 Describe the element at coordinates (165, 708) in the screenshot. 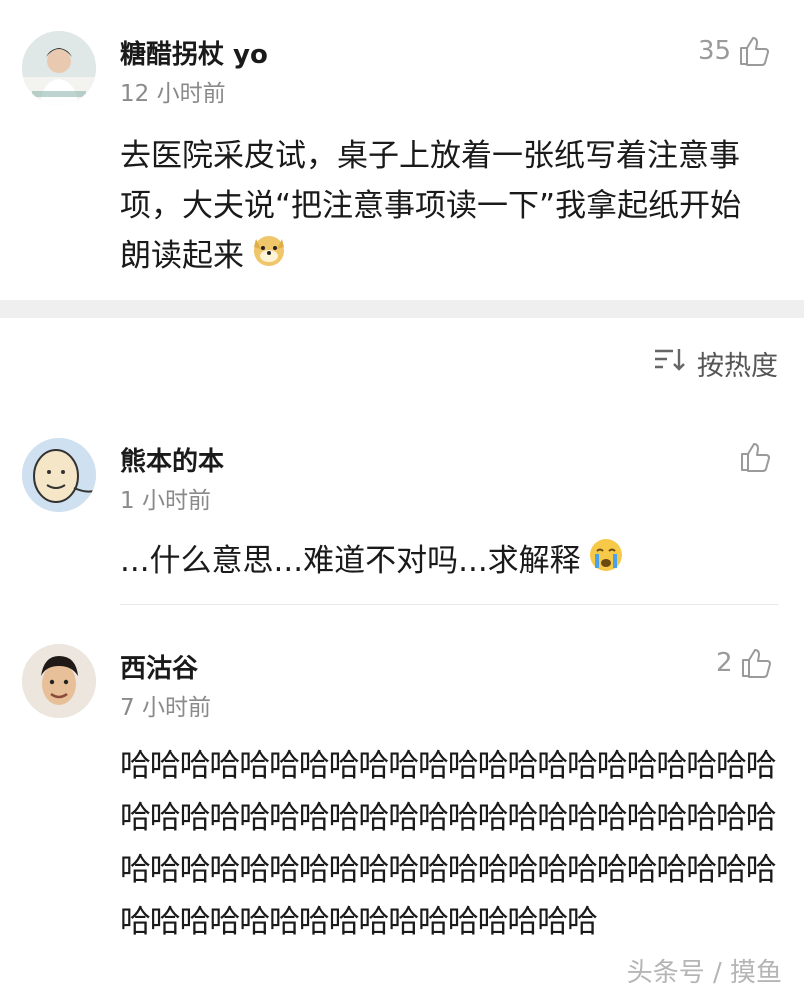

I see `comment-time: 7 小时前` at that location.